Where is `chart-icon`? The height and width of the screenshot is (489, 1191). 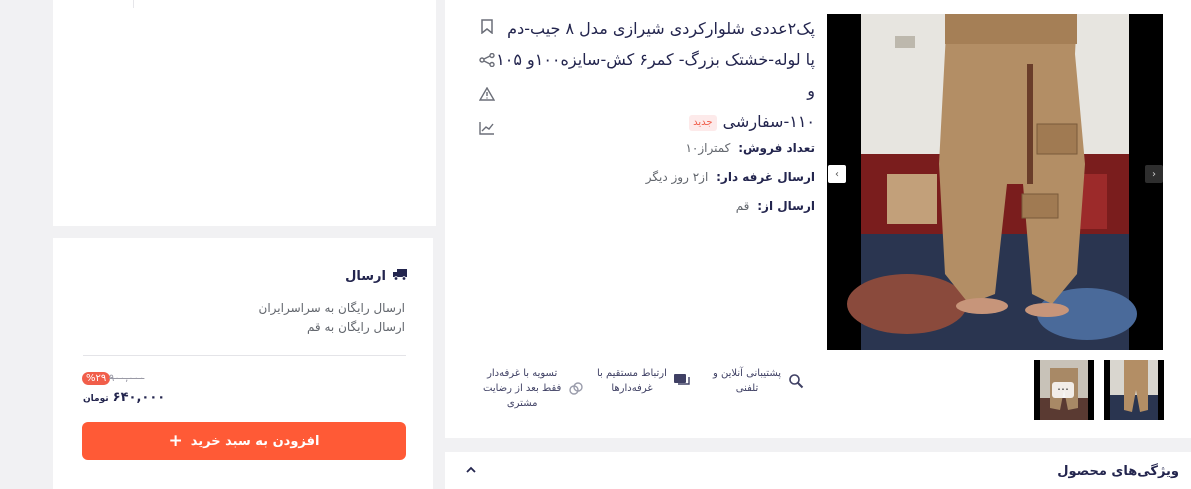 chart-icon is located at coordinates (487, 128).